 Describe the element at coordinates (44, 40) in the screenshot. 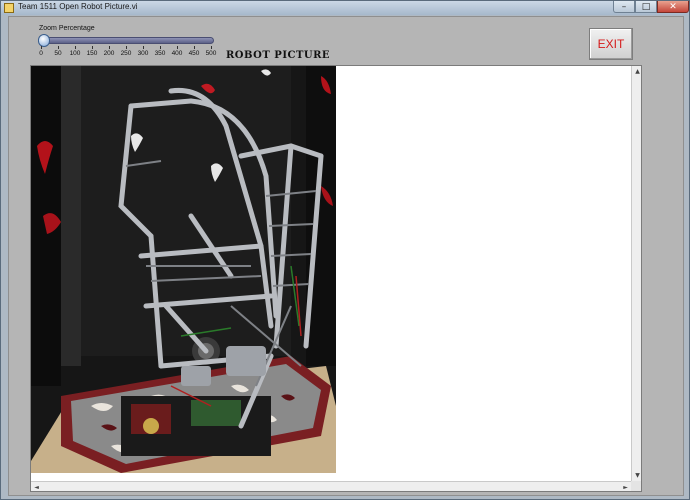

I see `zoom-slider-thumb` at that location.